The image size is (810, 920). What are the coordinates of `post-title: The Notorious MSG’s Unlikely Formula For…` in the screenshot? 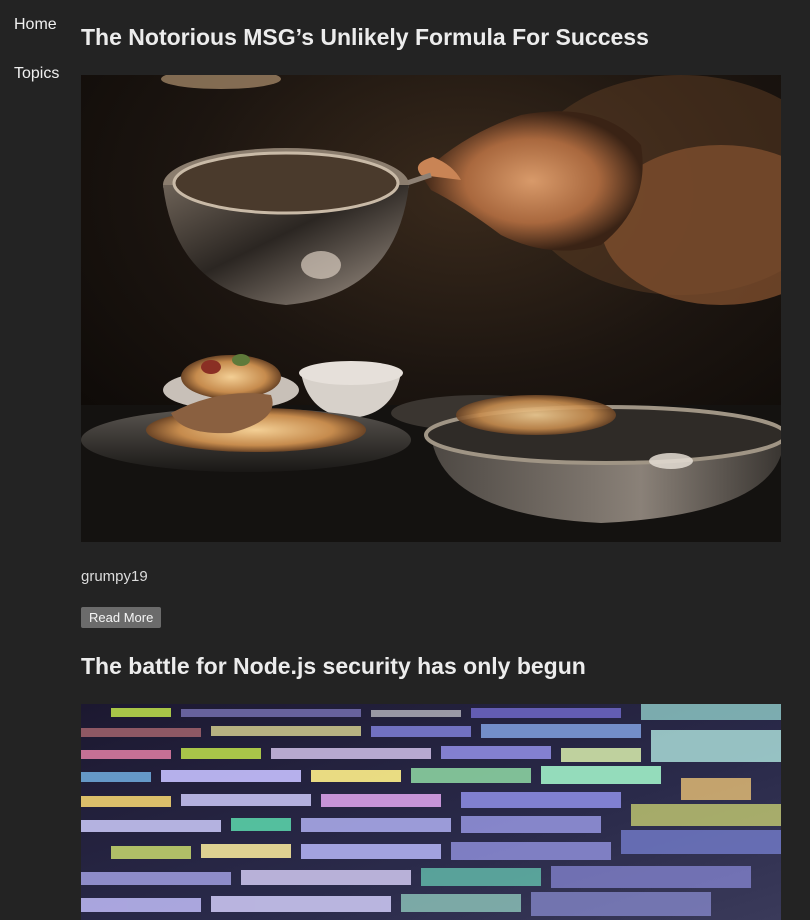 It's located at (365, 37).